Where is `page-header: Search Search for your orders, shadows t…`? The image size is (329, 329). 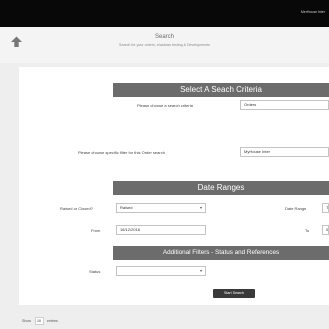 page-header: Search Search for your orders, shadows t… is located at coordinates (164, 45).